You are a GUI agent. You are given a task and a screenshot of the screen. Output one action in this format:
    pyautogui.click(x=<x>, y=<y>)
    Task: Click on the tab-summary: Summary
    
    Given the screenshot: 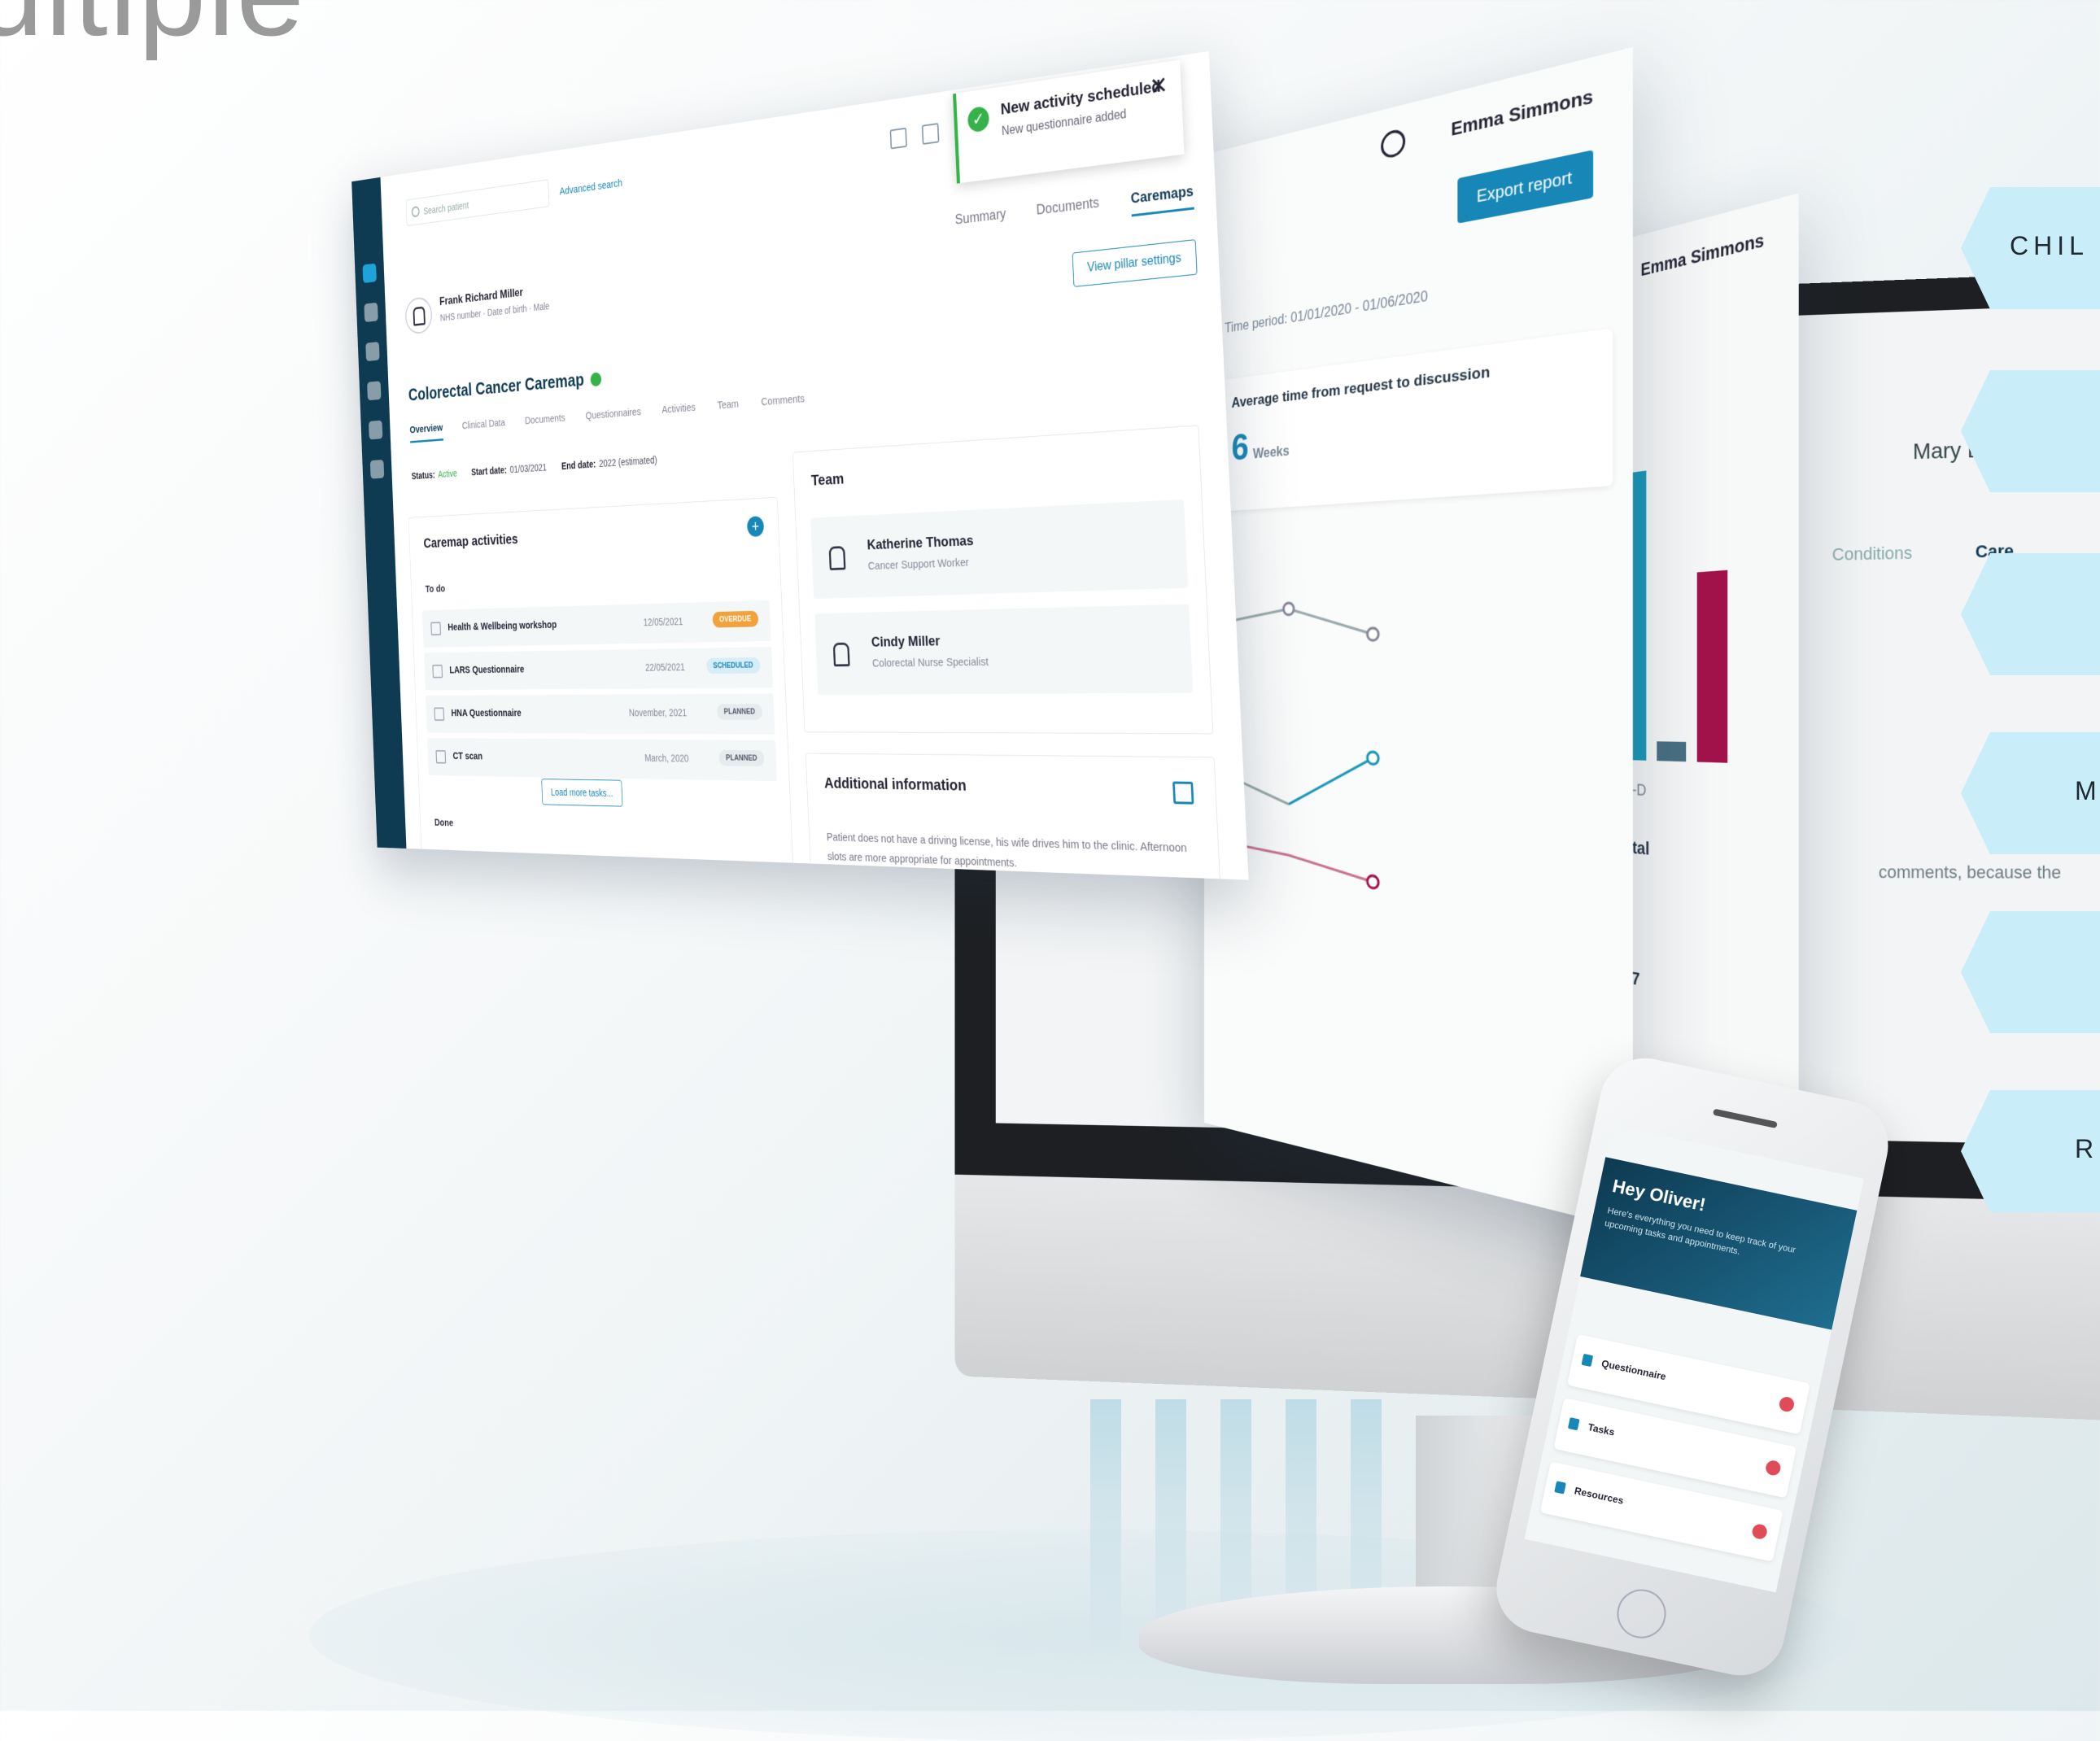 What is the action you would take?
    pyautogui.click(x=980, y=216)
    